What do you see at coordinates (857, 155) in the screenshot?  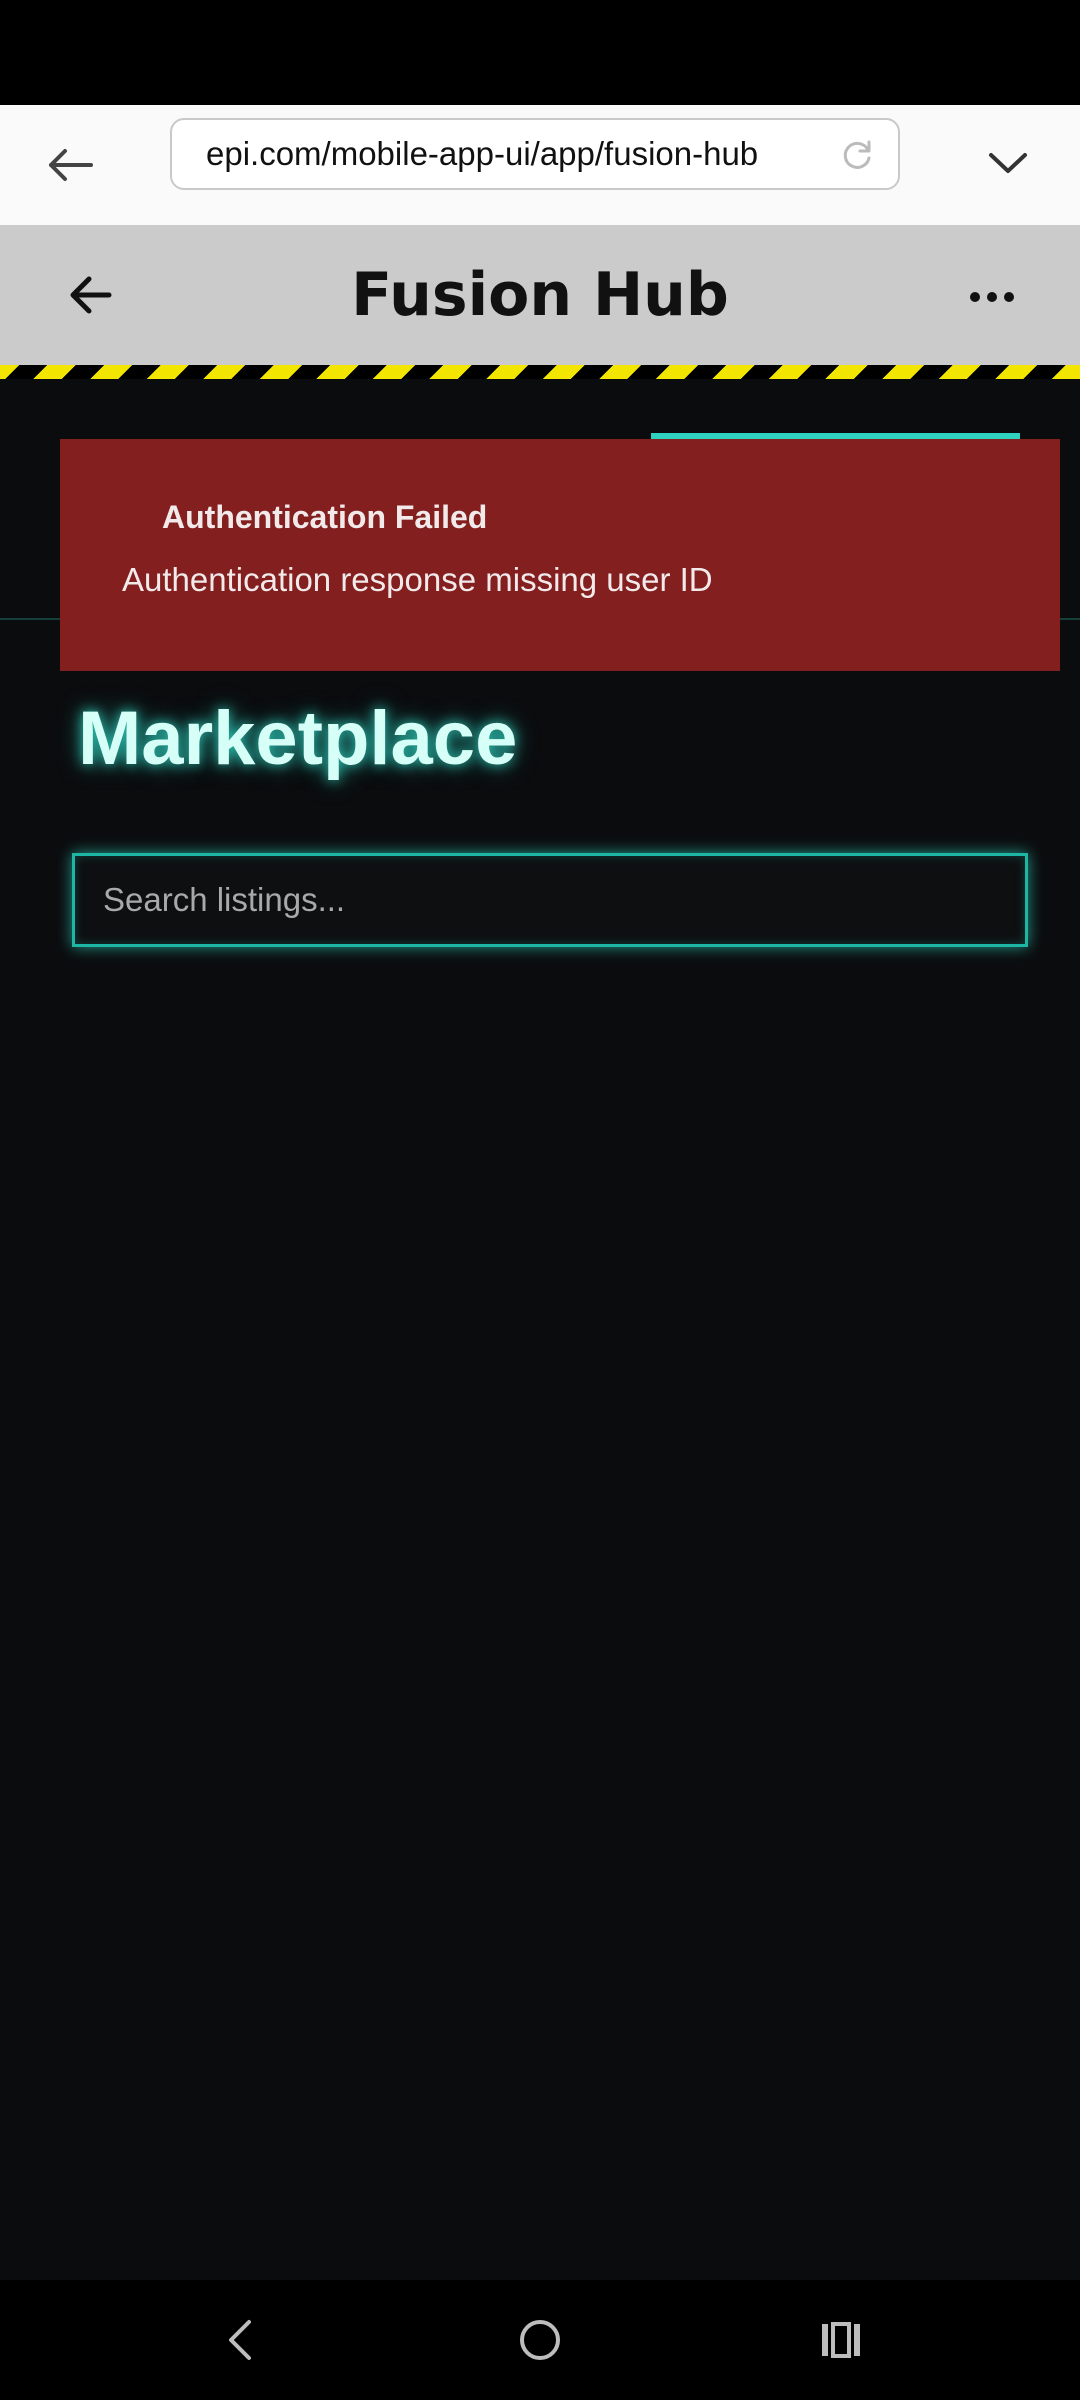 I see `reload-icon` at bounding box center [857, 155].